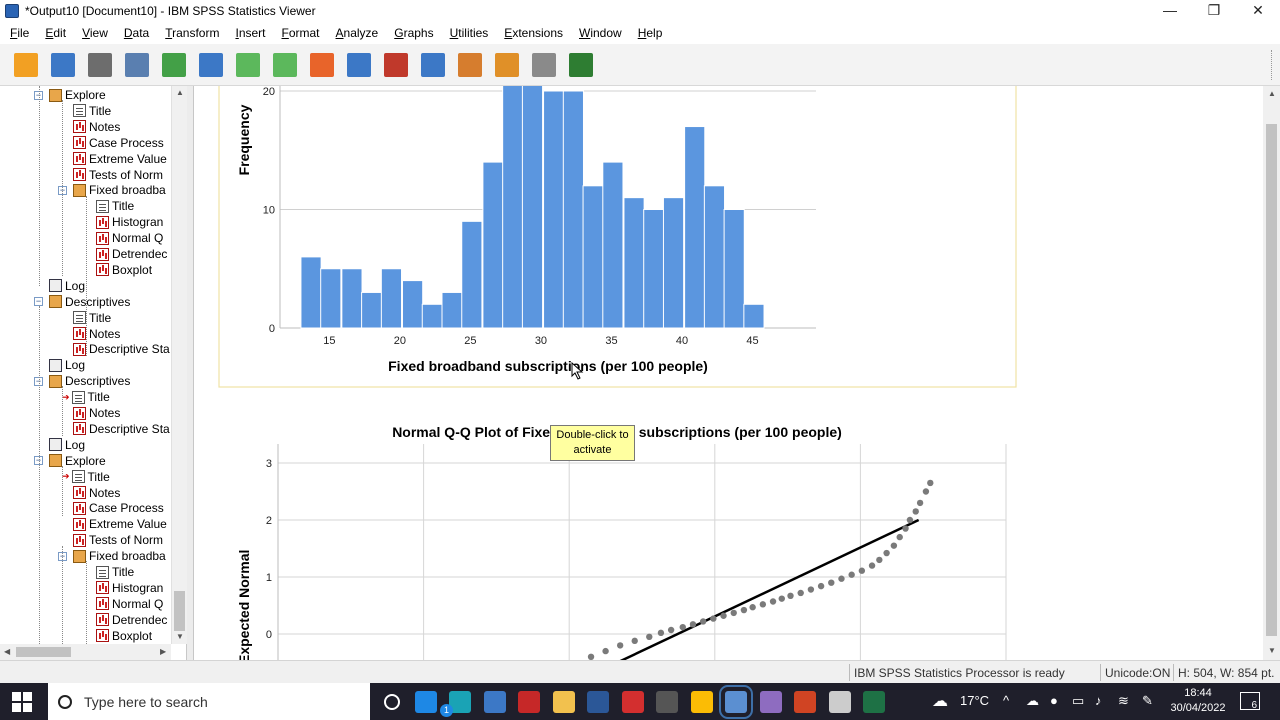 Image resolution: width=1280 pixels, height=720 pixels. What do you see at coordinates (470, 65) in the screenshot?
I see `create-edit-autoscript-button` at bounding box center [470, 65].